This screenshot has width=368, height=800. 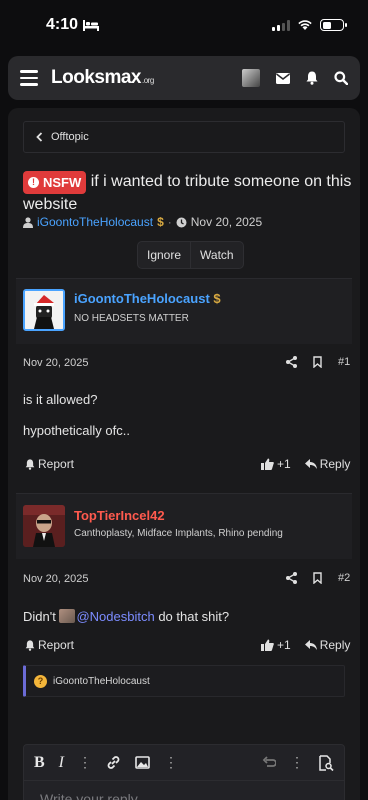 I want to click on reaction-user: iGoontoTheHolocaust, so click(x=101, y=681).